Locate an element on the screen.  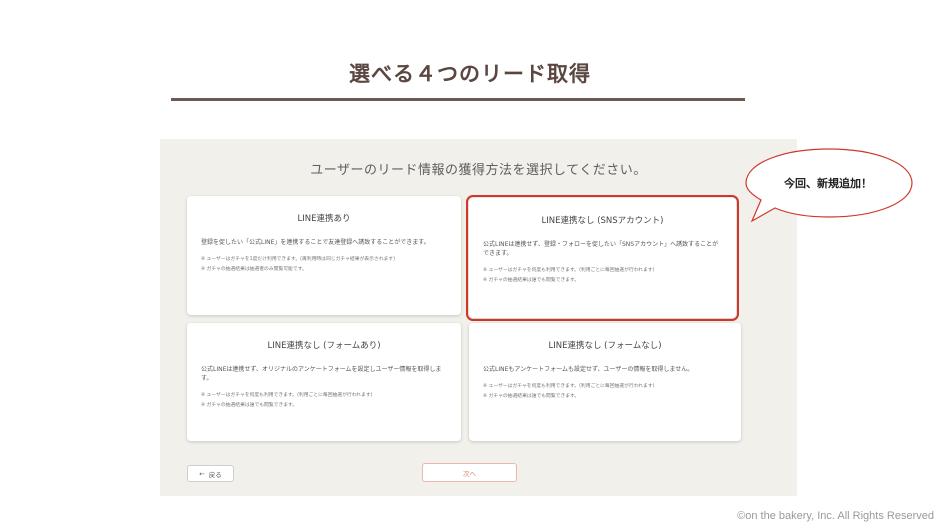
arrow-left-icon: ← is located at coordinates (202, 473).